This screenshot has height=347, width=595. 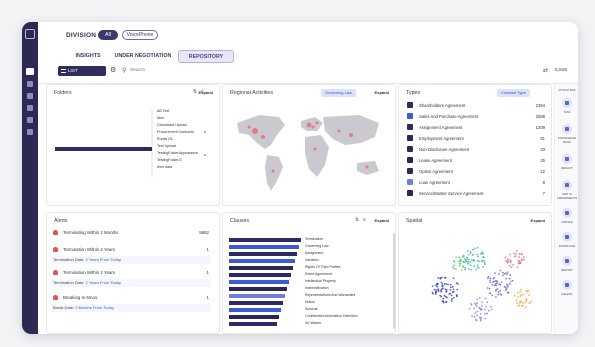 I want to click on world-map, so click(x=310, y=153).